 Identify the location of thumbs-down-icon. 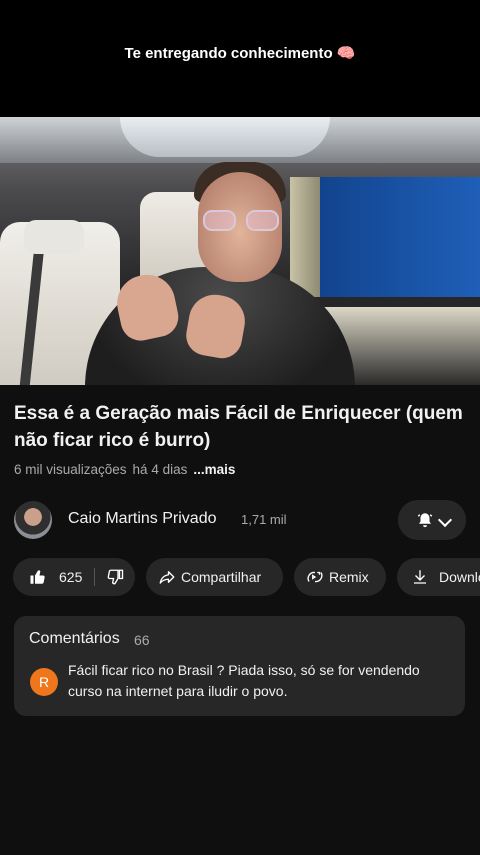
(115, 577).